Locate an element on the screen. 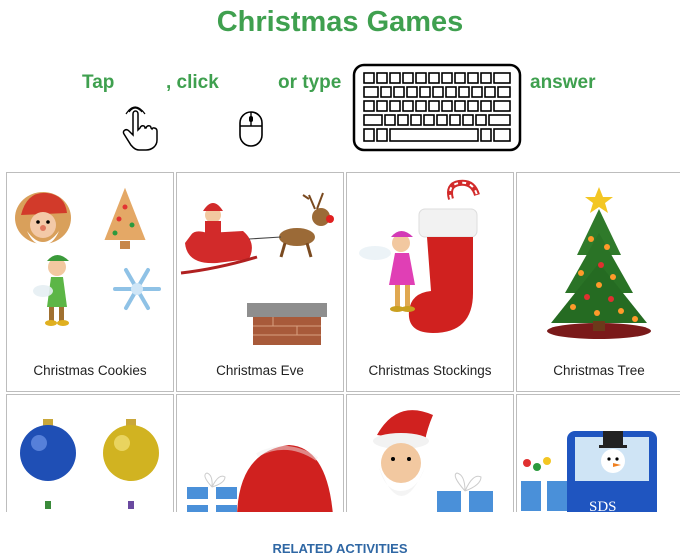 The width and height of the screenshot is (680, 557). game-card-christmas-eve: Christmas Eve is located at coordinates (260, 282).